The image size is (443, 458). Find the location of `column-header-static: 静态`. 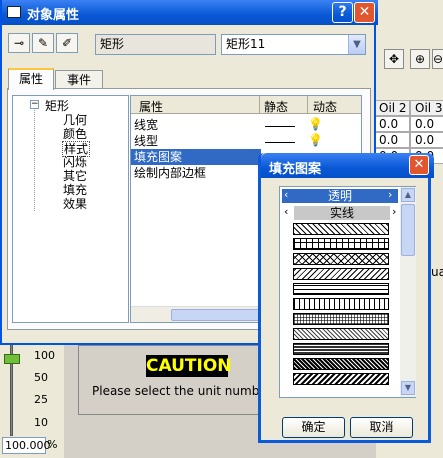

column-header-static: 静态 is located at coordinates (276, 106).